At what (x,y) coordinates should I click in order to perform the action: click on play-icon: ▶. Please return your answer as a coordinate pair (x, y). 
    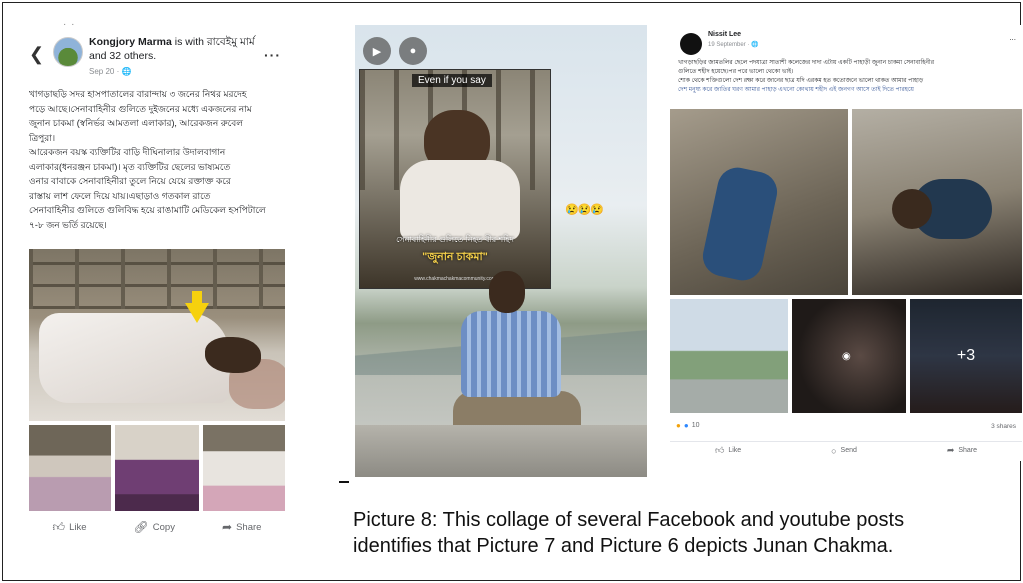
    Looking at the image, I should click on (377, 51).